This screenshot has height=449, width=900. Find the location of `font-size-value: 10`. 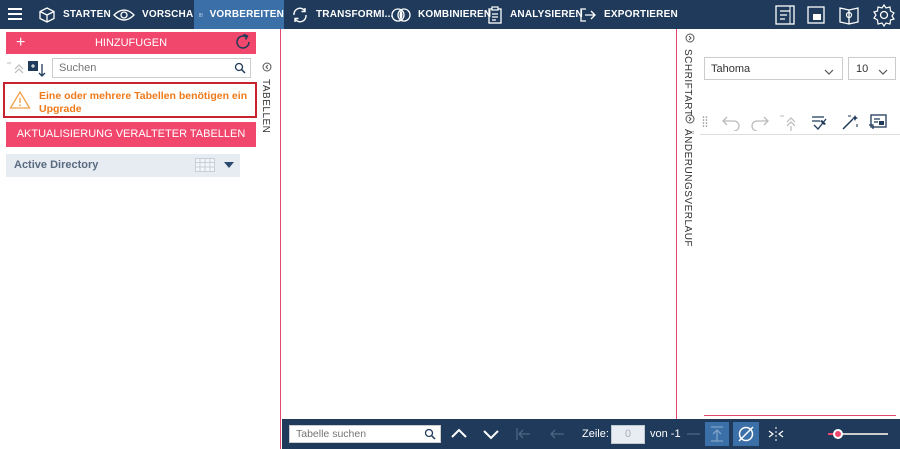

font-size-value: 10 is located at coordinates (862, 69).